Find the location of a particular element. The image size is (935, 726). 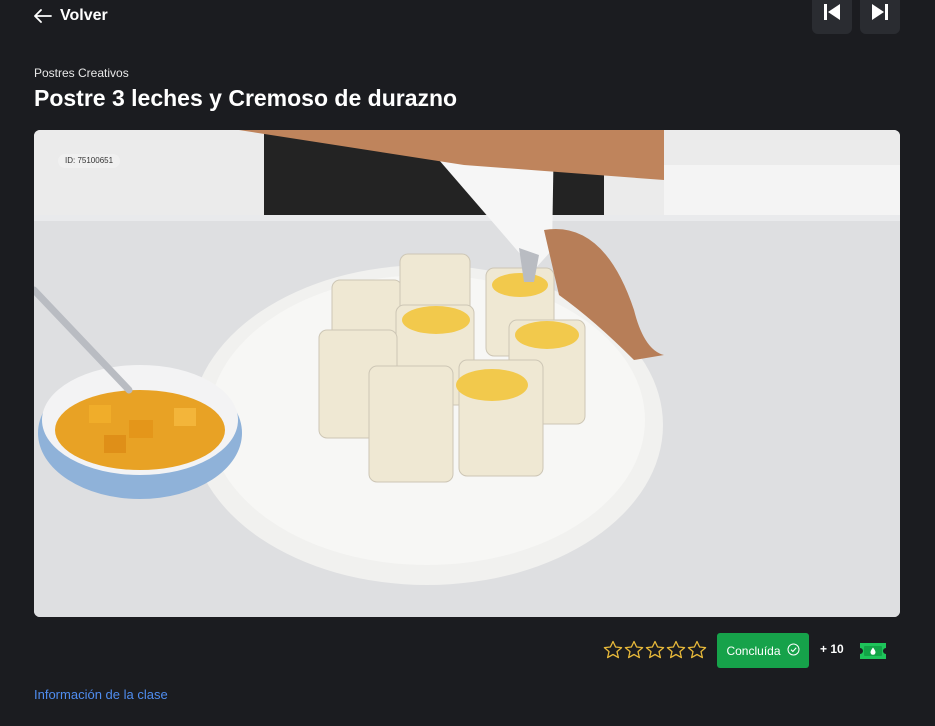

star-rating is located at coordinates (655, 652).